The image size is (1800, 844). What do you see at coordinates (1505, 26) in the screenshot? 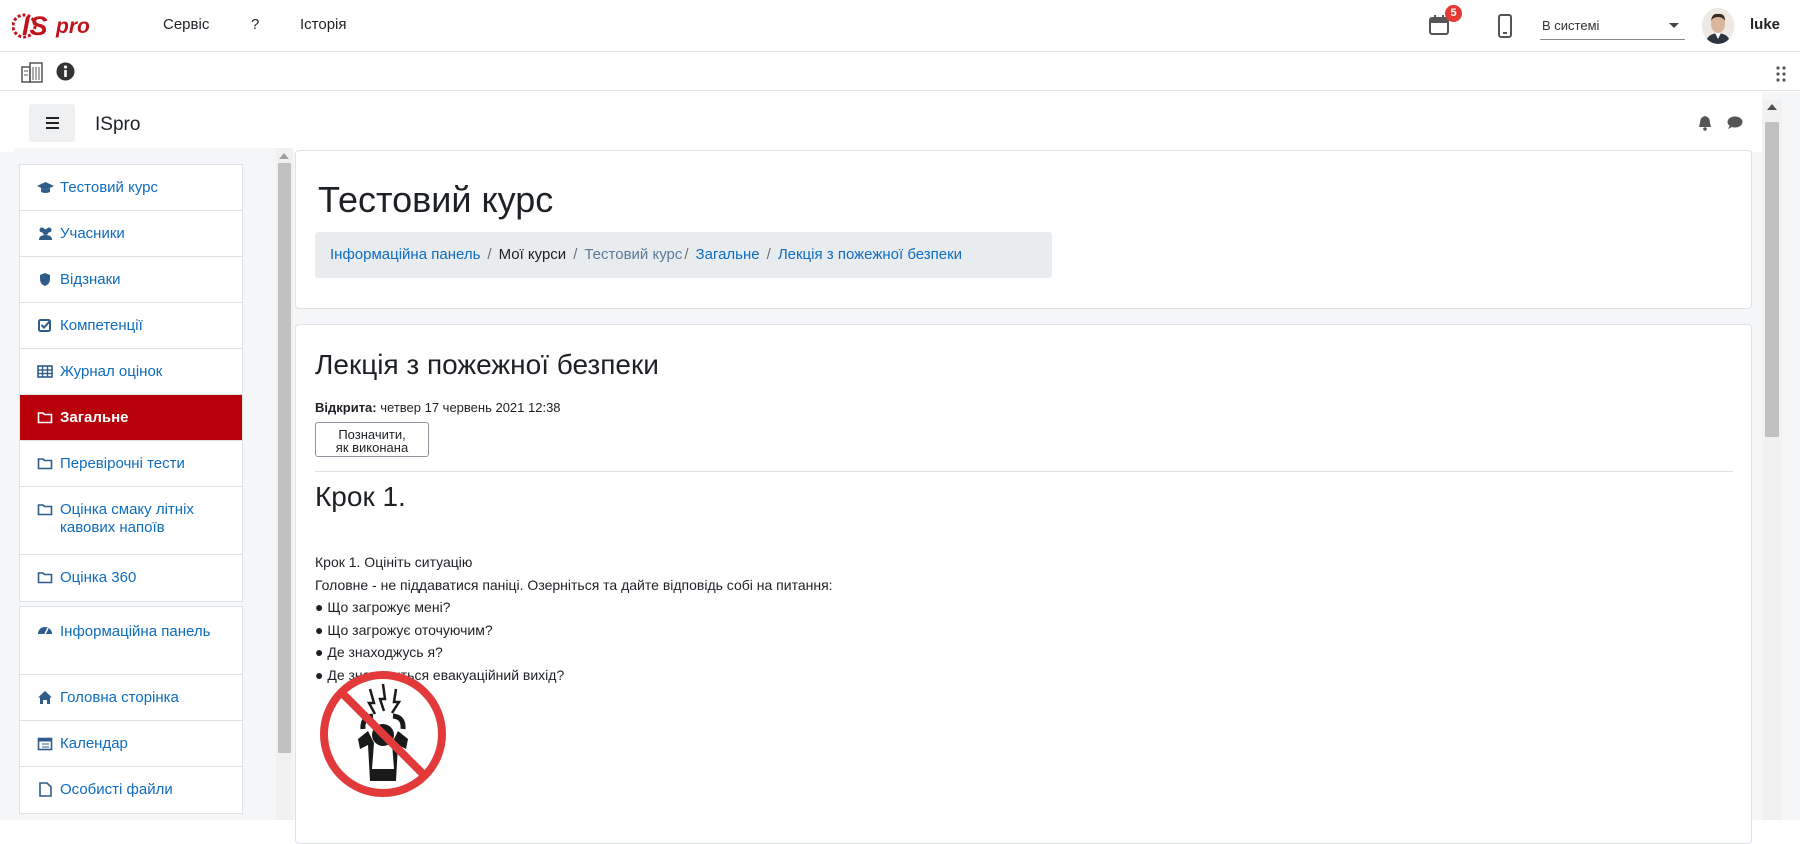
I see `phone-icon` at bounding box center [1505, 26].